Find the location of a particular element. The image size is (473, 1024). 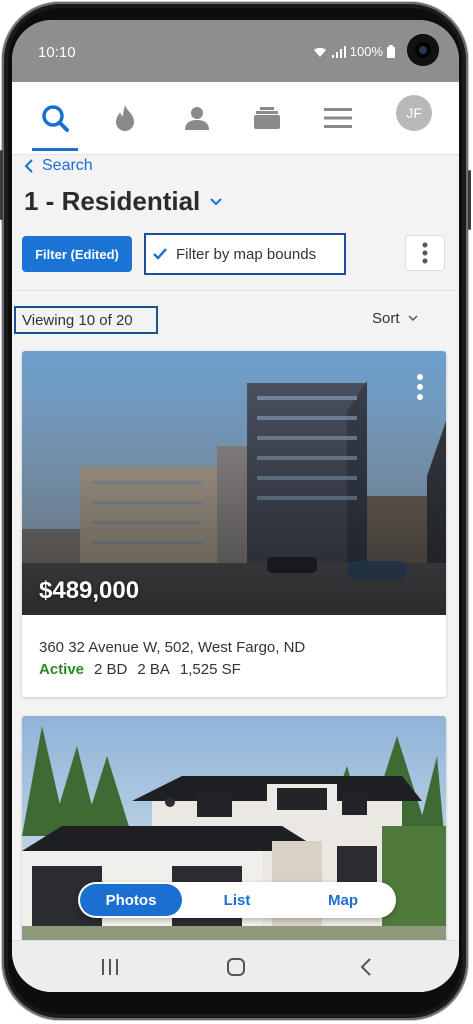

power-button is located at coordinates (469, 200).